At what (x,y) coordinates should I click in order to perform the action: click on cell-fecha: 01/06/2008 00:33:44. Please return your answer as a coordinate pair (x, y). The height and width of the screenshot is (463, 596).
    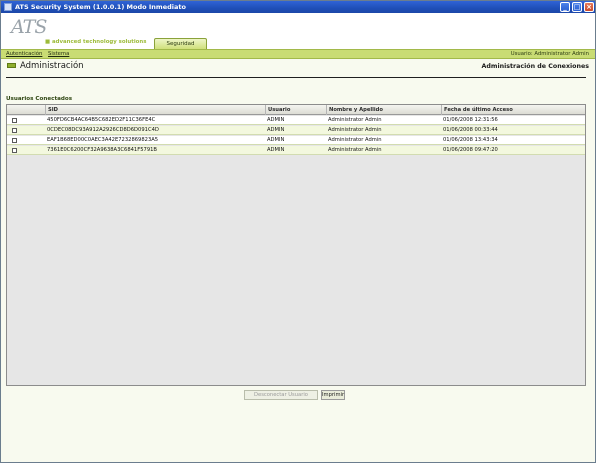
    Looking at the image, I should click on (470, 130).